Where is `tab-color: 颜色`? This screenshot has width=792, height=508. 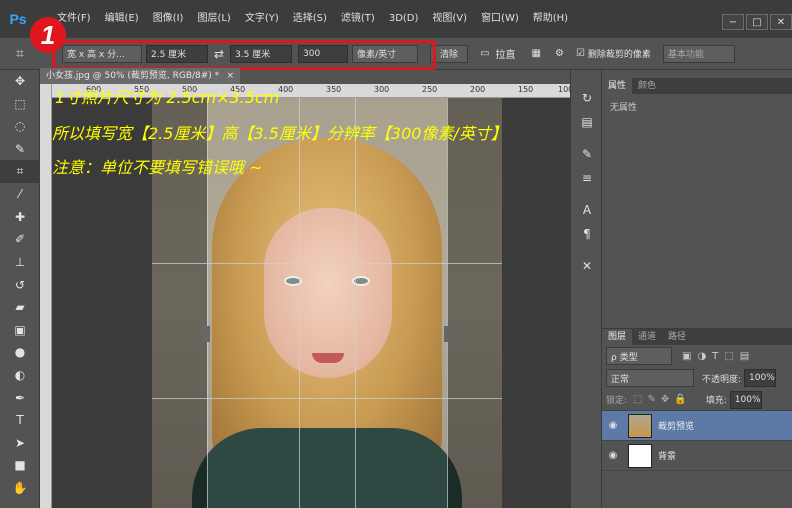 tab-color: 颜色 is located at coordinates (647, 86).